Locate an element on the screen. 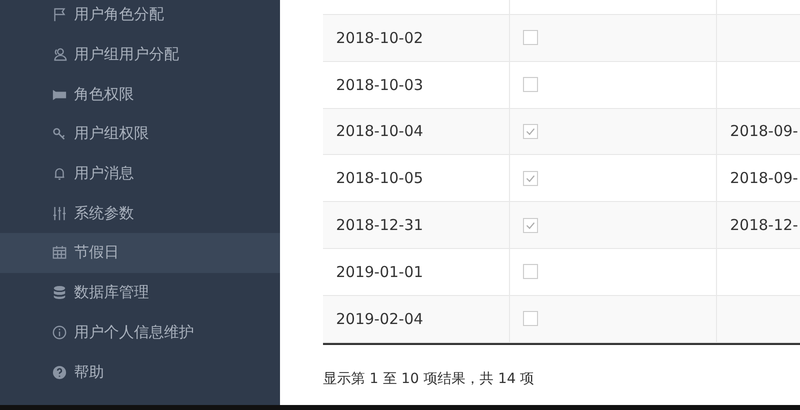 This screenshot has height=410, width=800. date-cell: 2018-10-05 is located at coordinates (380, 178).